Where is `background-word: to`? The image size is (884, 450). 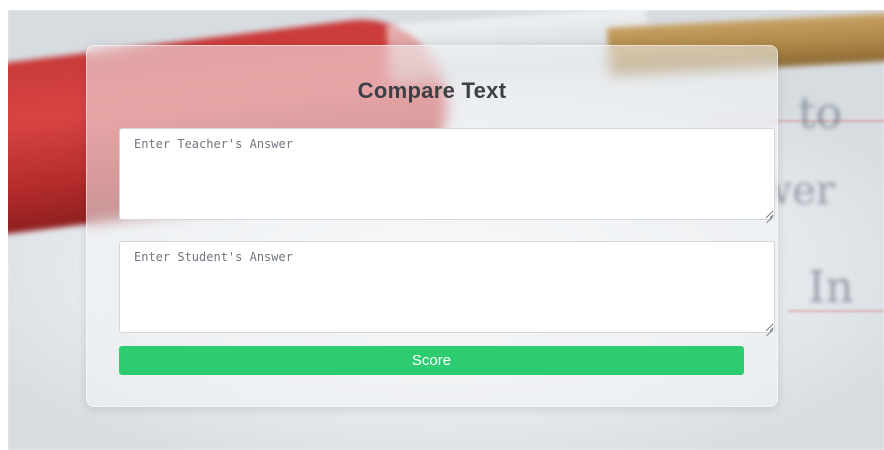 background-word: to is located at coordinates (820, 113).